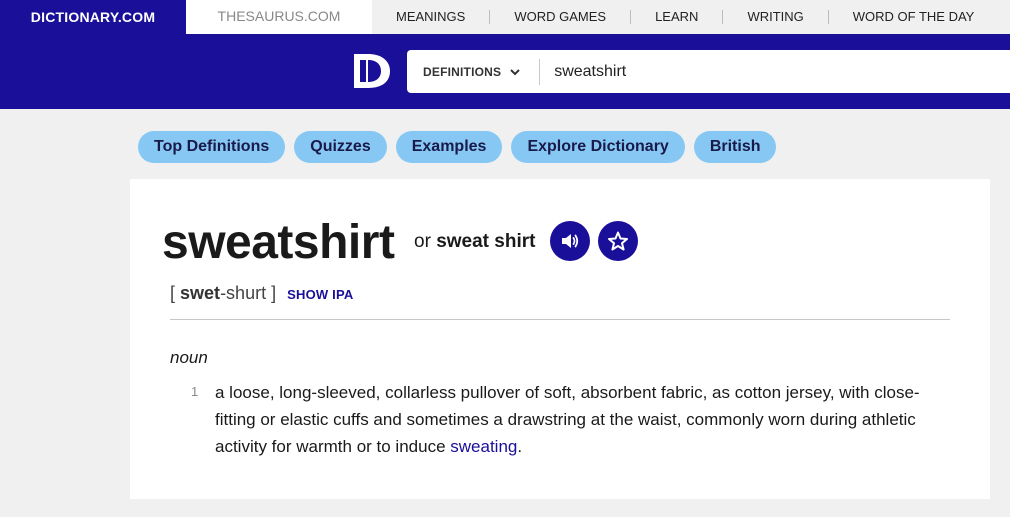 The image size is (1010, 517). I want to click on star-icon, so click(618, 241).